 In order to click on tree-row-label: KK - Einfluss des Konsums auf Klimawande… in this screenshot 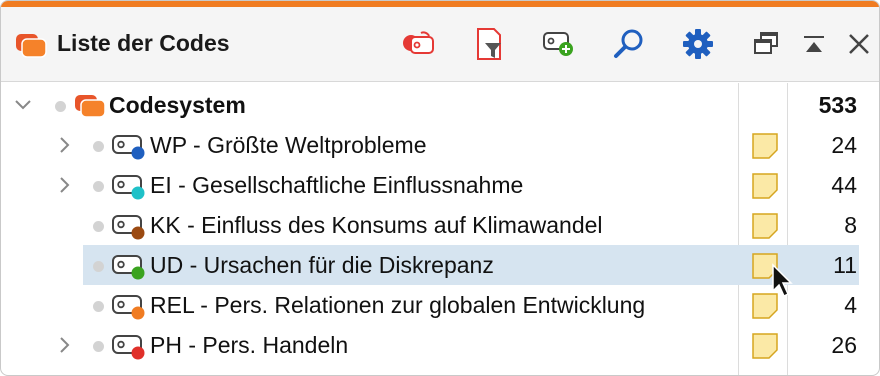, I will do `click(376, 225)`.